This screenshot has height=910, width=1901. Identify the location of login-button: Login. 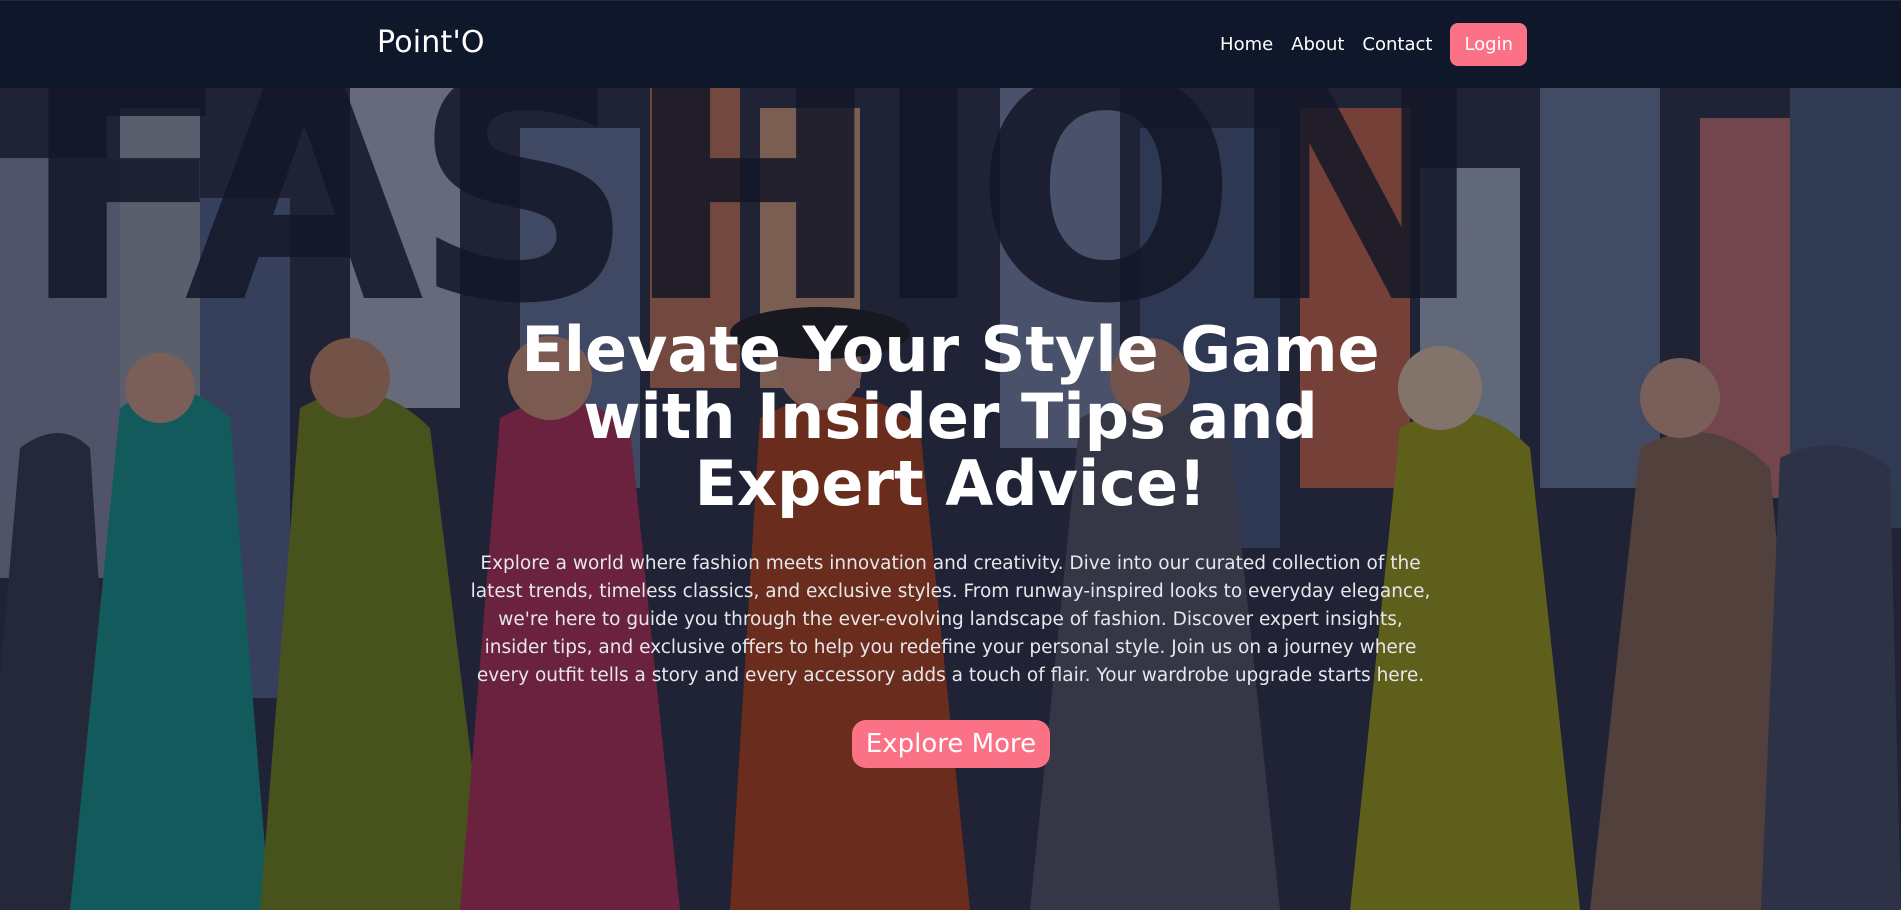
(1488, 44).